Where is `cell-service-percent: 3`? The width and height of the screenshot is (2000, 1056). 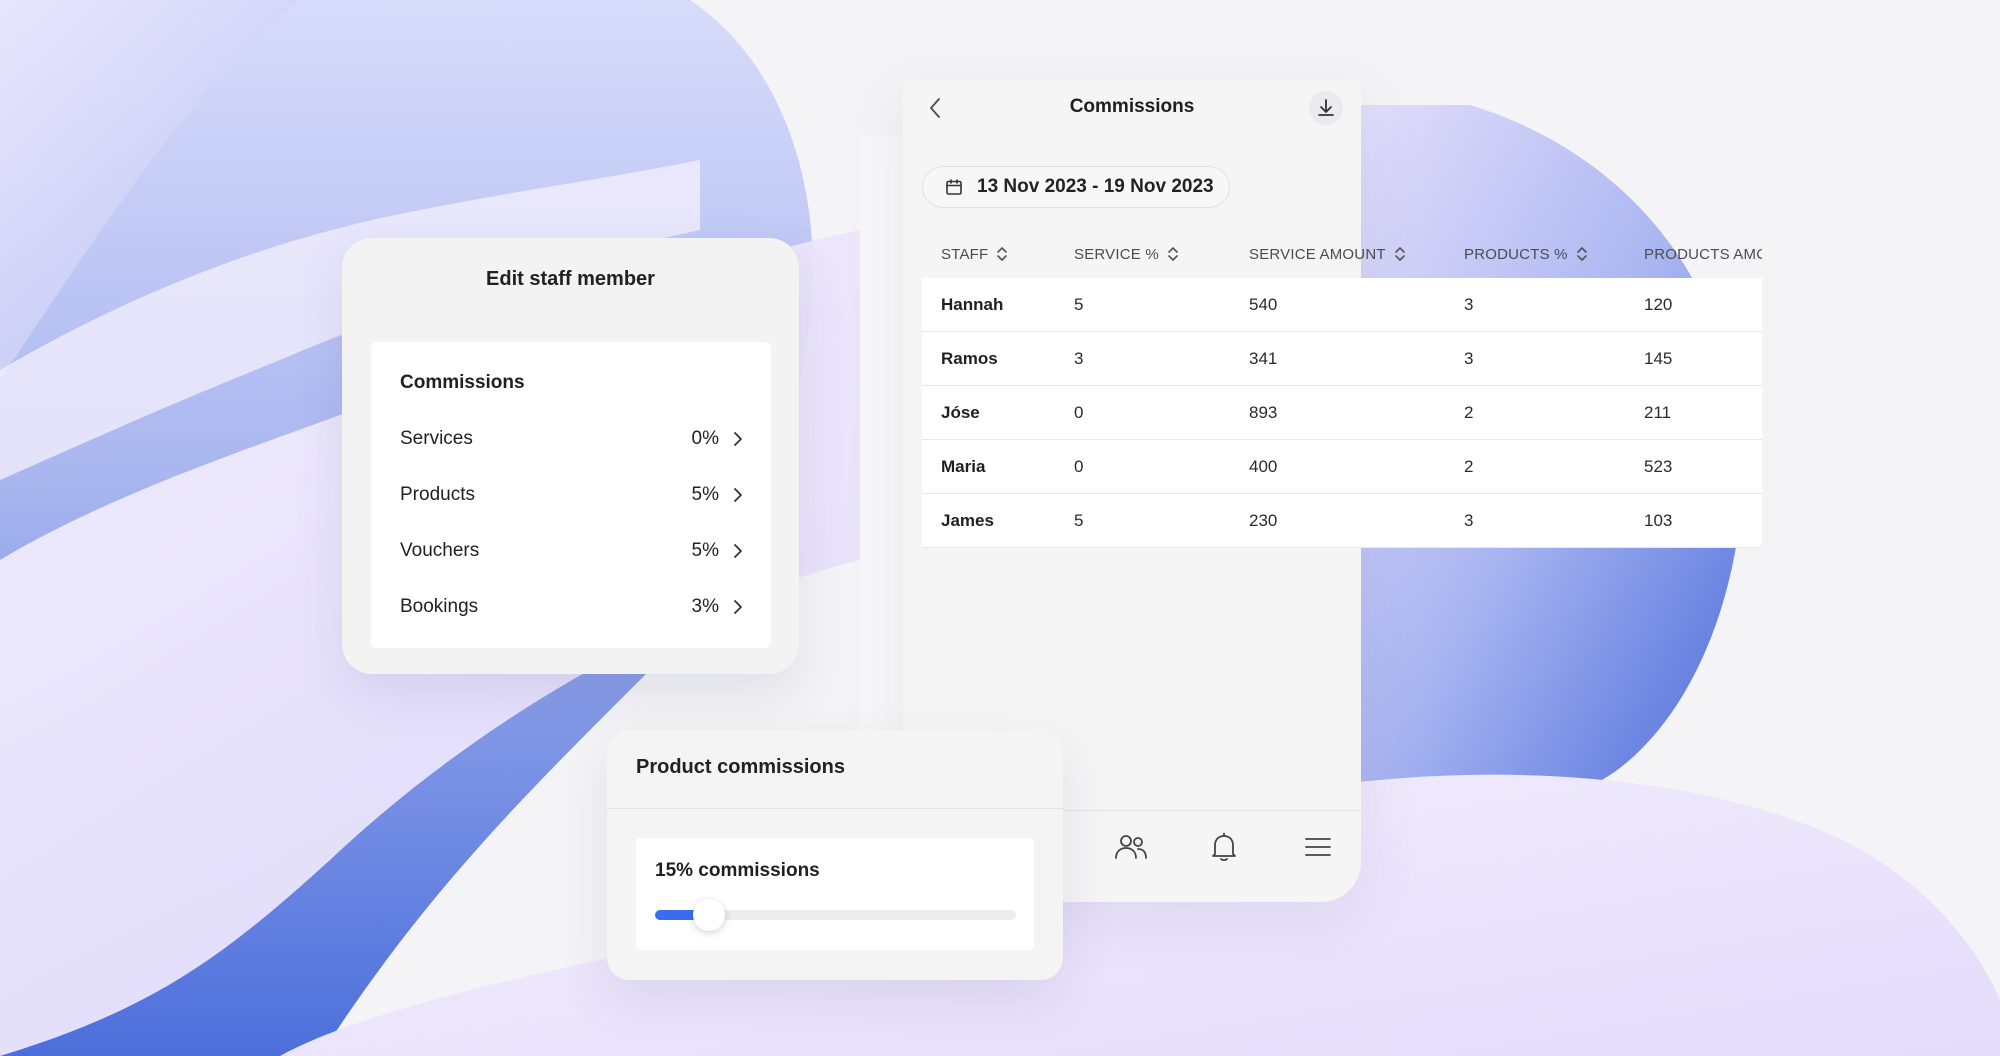
cell-service-percent: 3 is located at coordinates (1079, 358).